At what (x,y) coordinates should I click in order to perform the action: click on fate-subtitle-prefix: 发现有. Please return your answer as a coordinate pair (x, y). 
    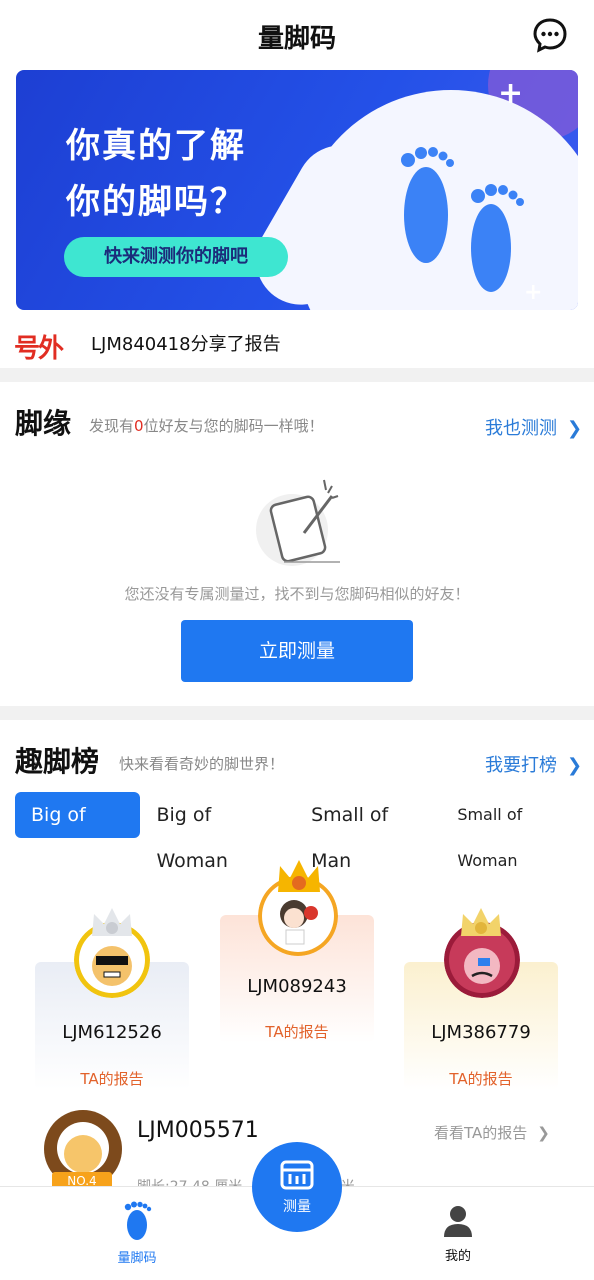
    Looking at the image, I should click on (112, 426).